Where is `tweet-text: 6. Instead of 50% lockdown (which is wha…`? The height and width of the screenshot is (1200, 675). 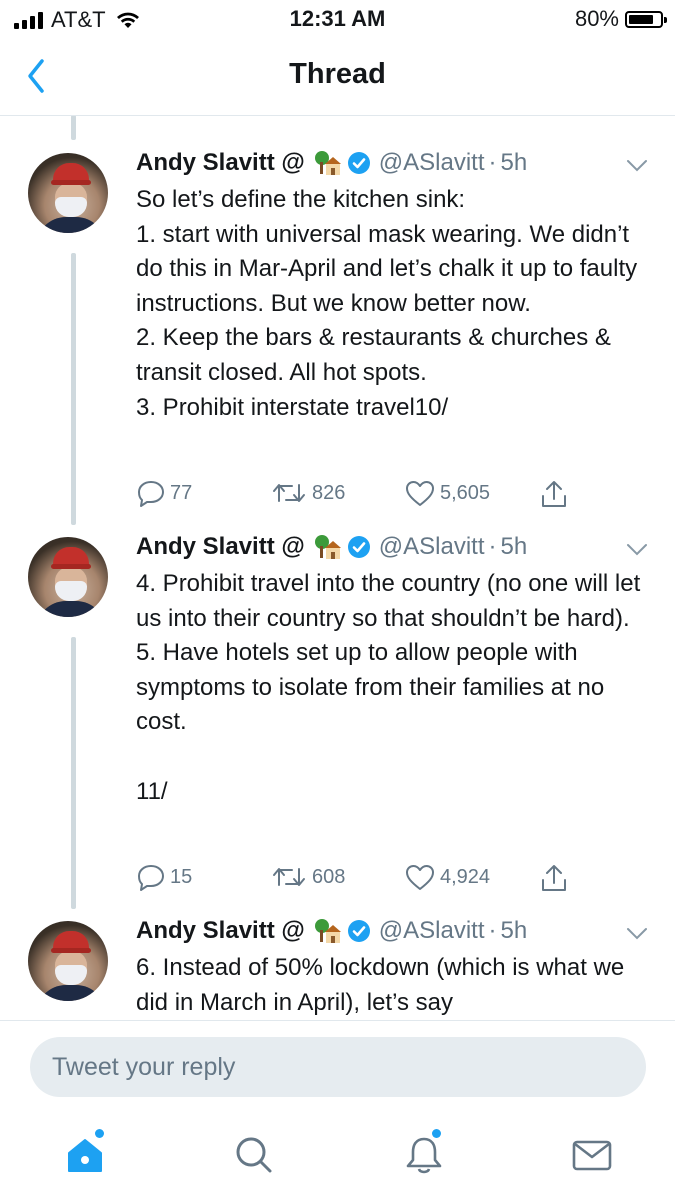
tweet-text: 6. Instead of 50% lockdown (which is wha… is located at coordinates (380, 985).